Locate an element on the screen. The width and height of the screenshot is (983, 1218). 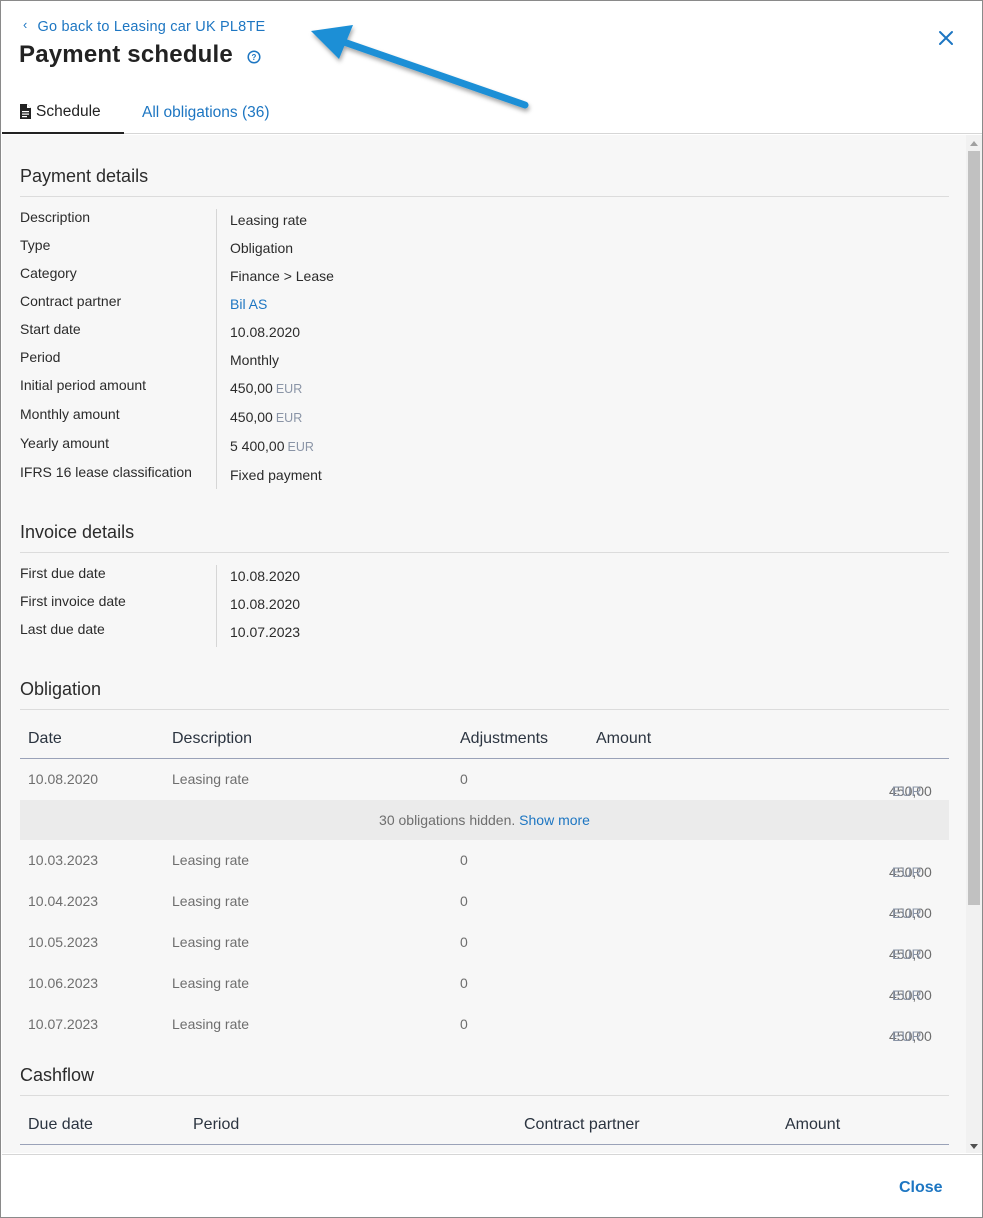
table-row: 10.07.2023 Leasing rate 0 450,00 EUR is located at coordinates (484, 1024).